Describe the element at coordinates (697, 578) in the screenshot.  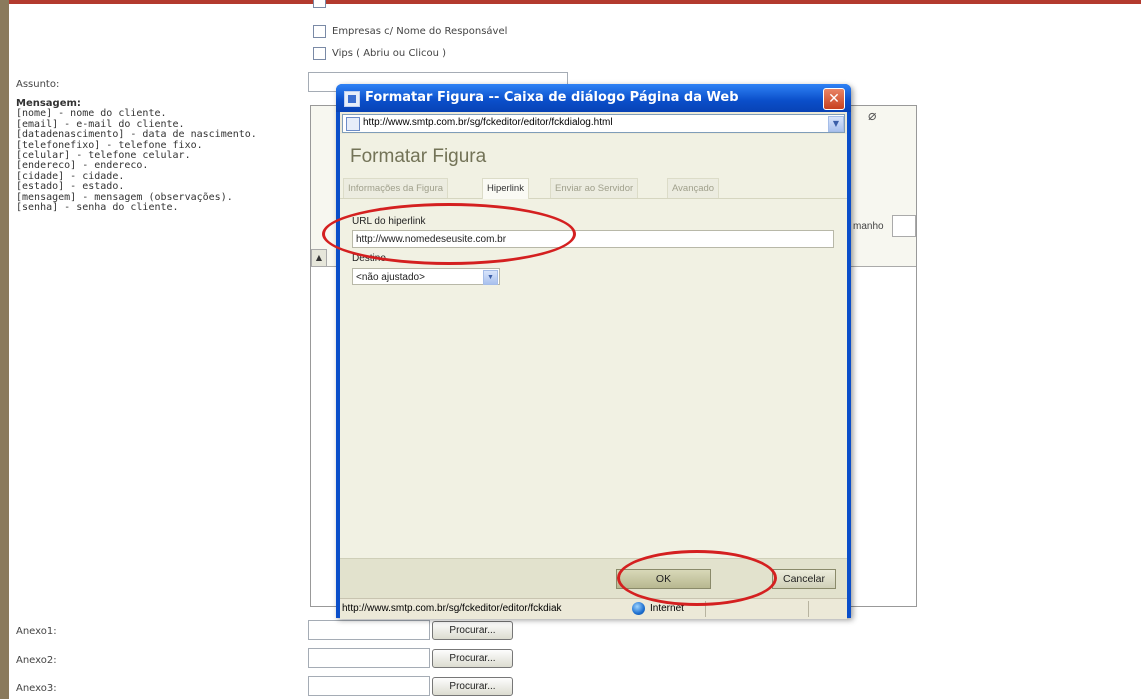
I see `ok-highlight-ellipse` at that location.